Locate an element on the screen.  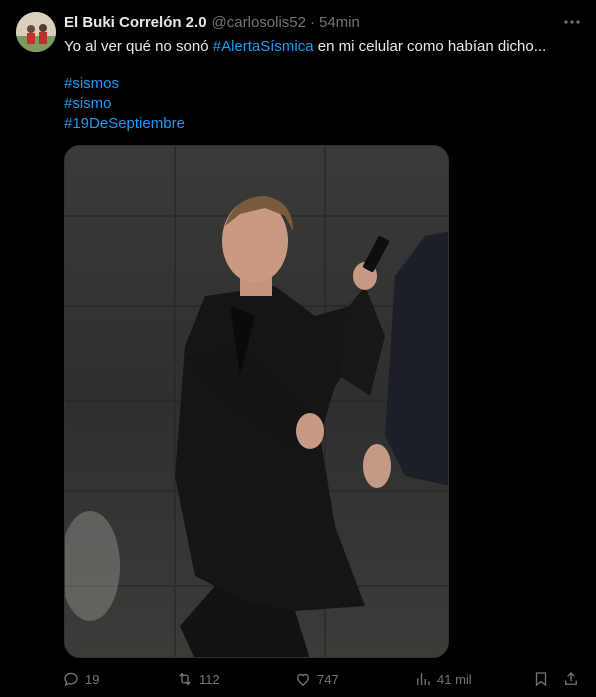
hashtag-link-sismo: #sismo is located at coordinates (124, 104).